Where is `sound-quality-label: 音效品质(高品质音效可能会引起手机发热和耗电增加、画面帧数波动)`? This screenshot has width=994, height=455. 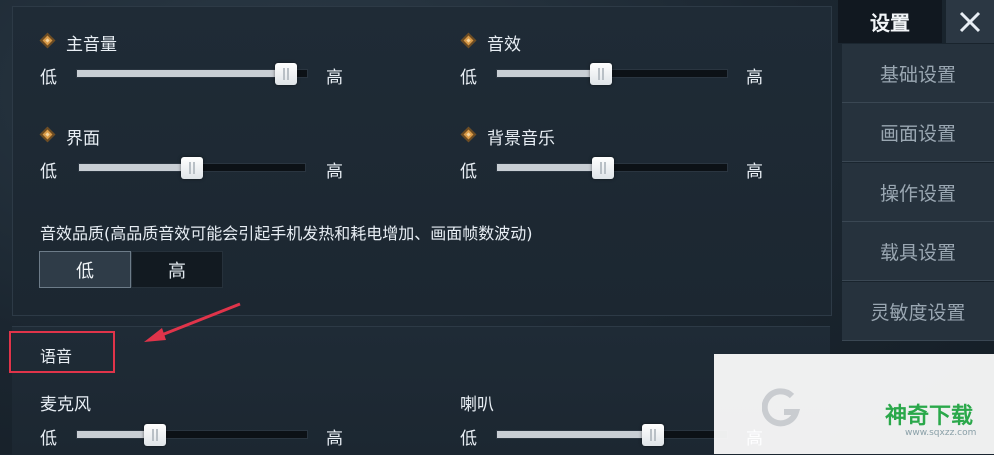 sound-quality-label: 音效品质(高品质音效可能会引起手机发热和耗电增加、画面帧数波动) is located at coordinates (286, 233).